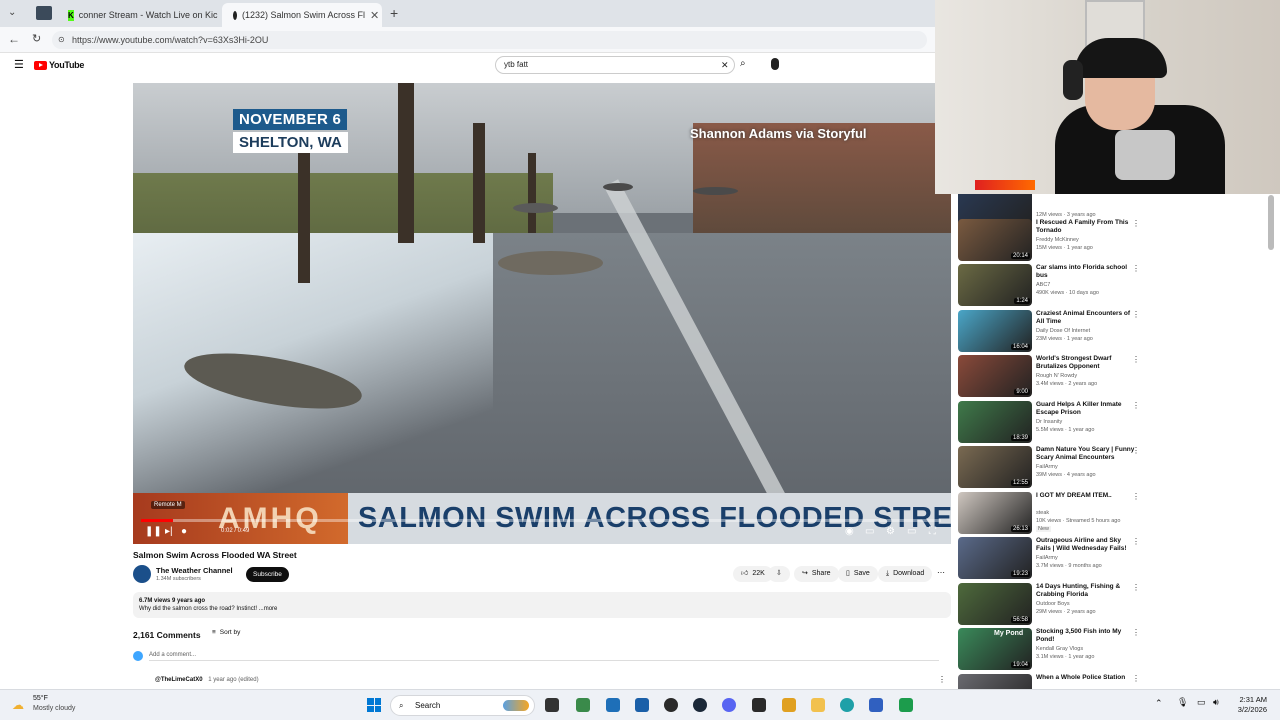  I want to click on tab-pinned, so click(44, 13).